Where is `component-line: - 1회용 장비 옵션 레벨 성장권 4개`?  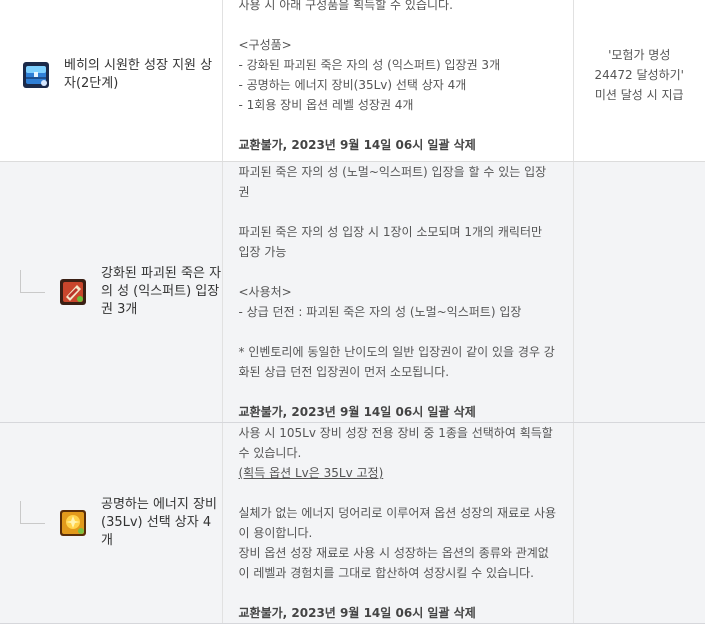
component-line: - 1회용 장비 옵션 레벨 성장권 4개 is located at coordinates (326, 104).